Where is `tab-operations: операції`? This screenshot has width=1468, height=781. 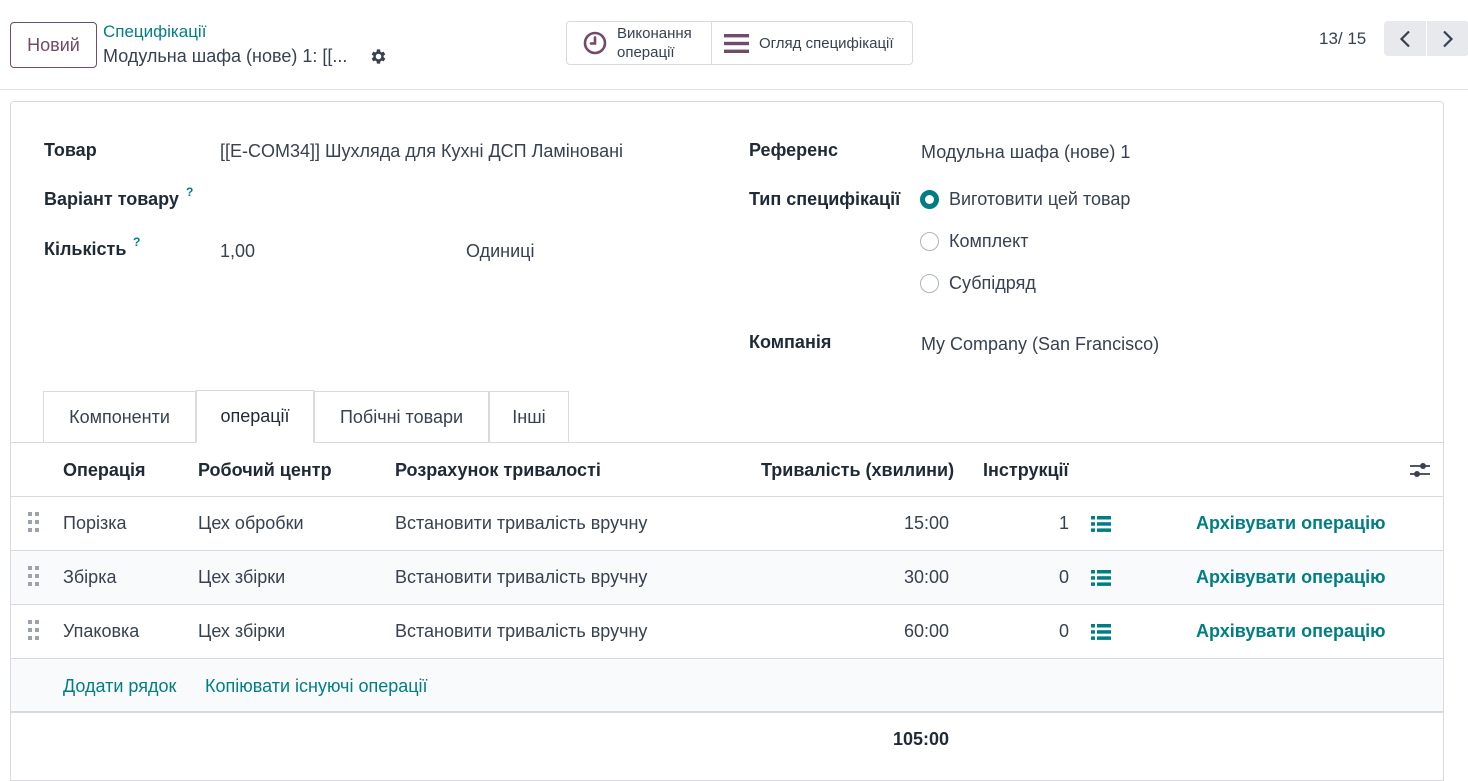 tab-operations: операції is located at coordinates (255, 416).